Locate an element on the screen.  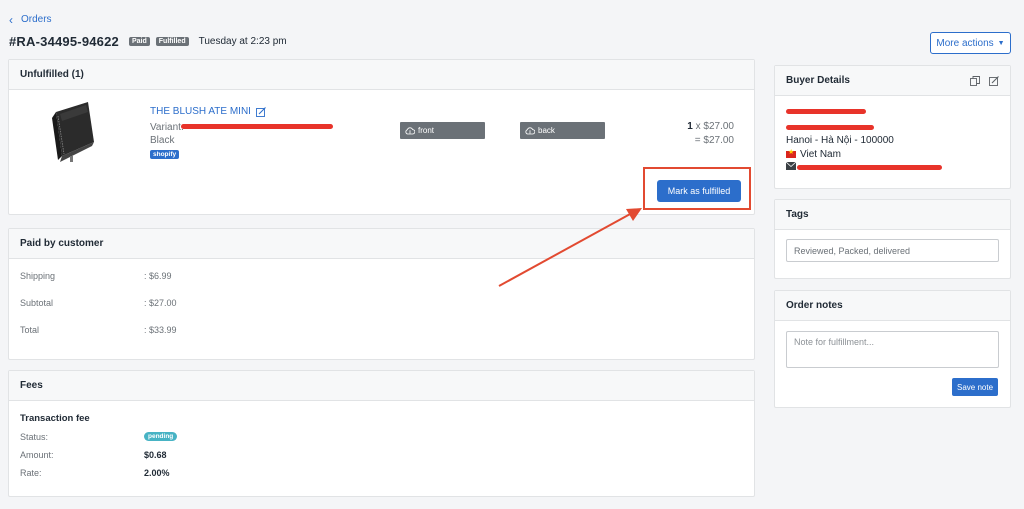
redacted-variant is located at coordinates (257, 126).